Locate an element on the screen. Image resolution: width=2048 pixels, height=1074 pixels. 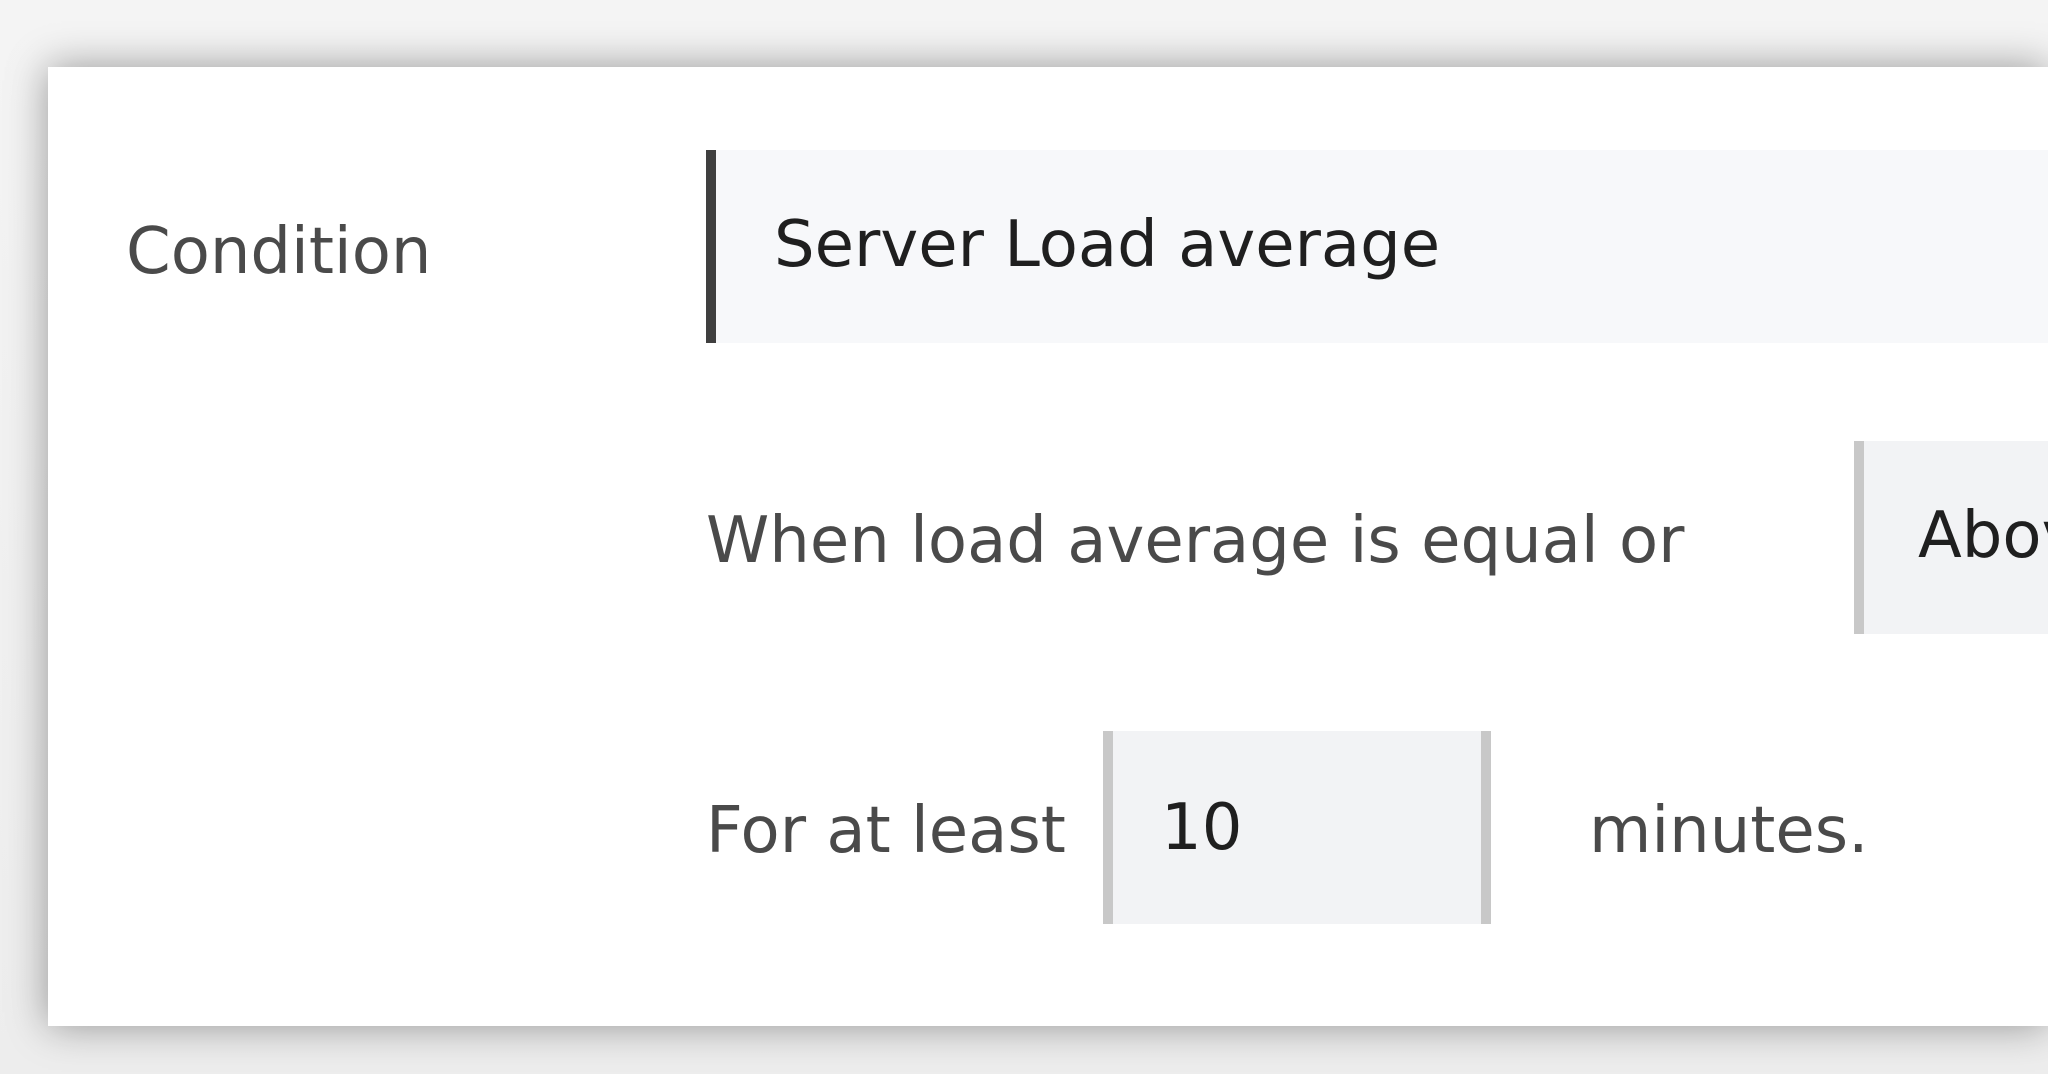
duration-suffix-text: minutes. is located at coordinates (1729, 831).